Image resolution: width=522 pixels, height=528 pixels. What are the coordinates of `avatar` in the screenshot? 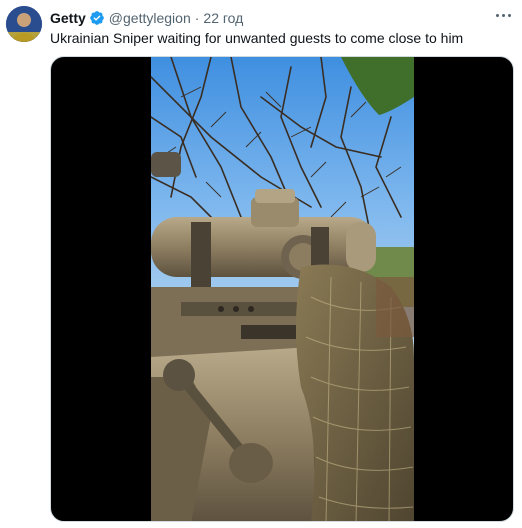 It's located at (24, 24).